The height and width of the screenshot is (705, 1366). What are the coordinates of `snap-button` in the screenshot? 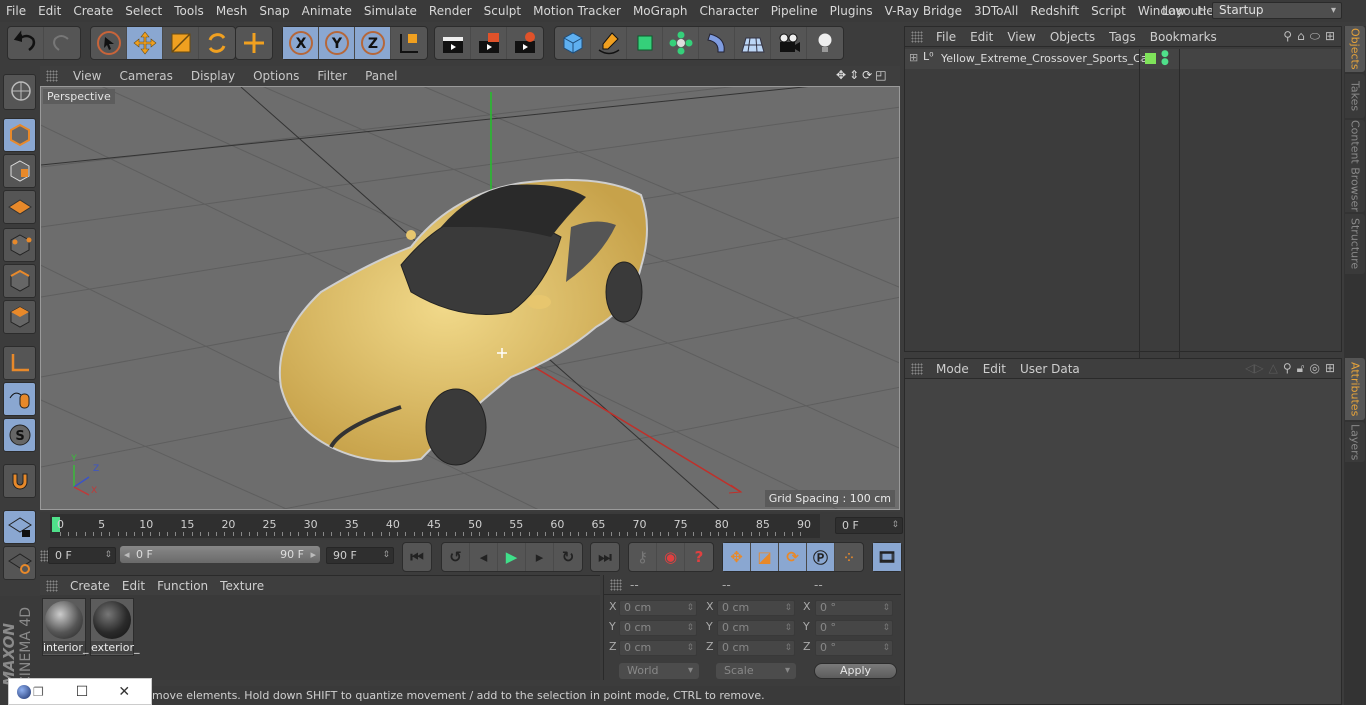 It's located at (19, 481).